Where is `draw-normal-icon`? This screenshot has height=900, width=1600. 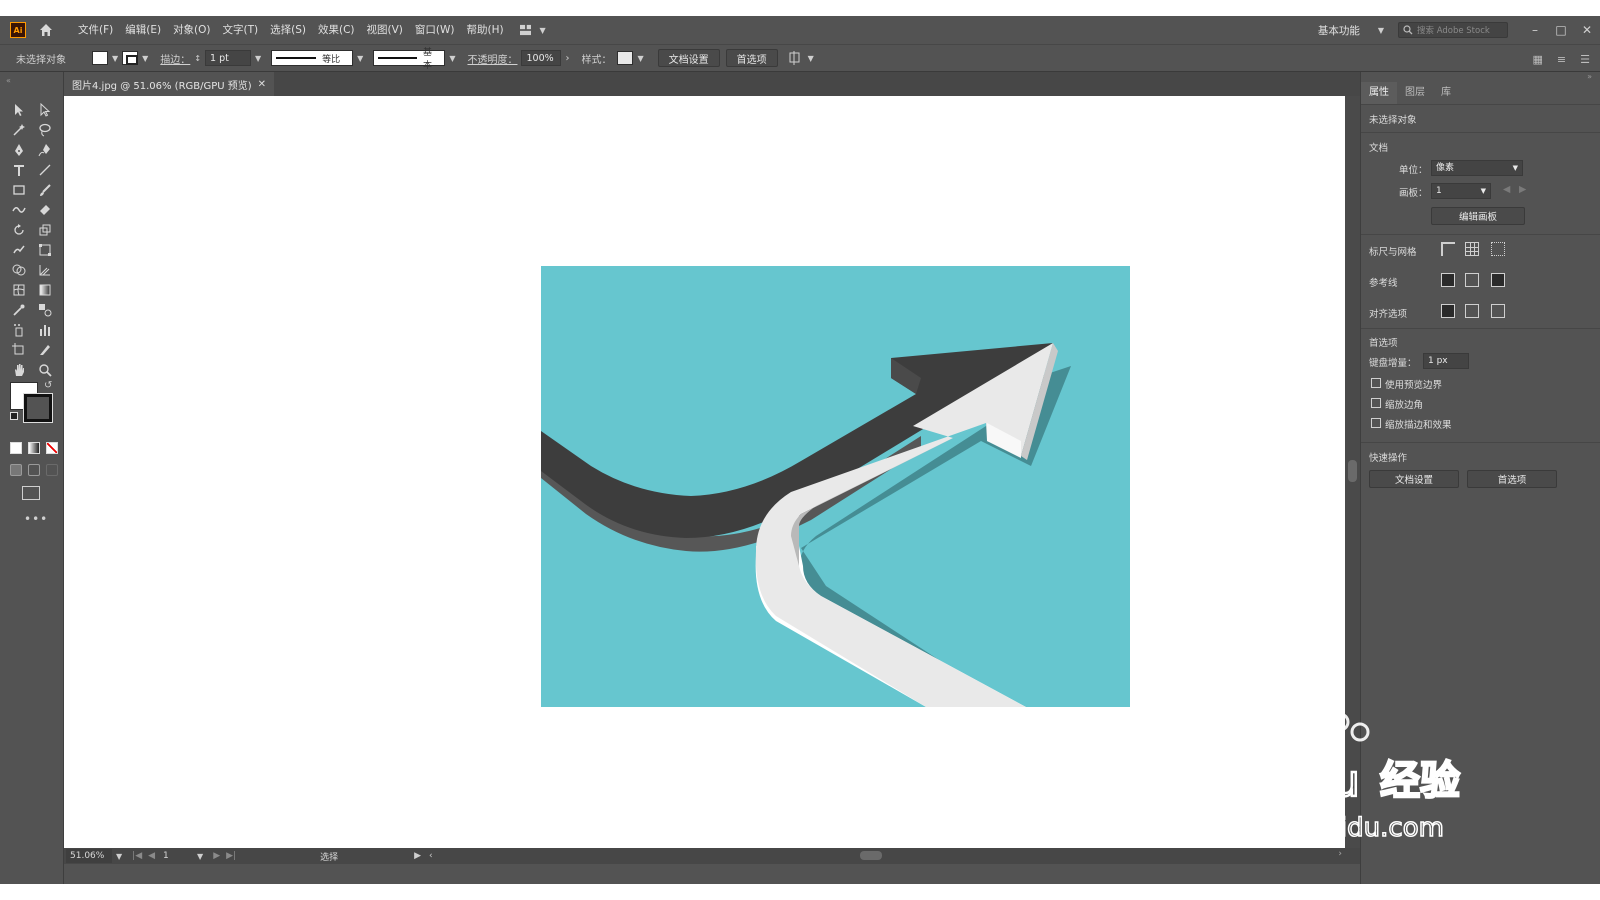 draw-normal-icon is located at coordinates (16, 470).